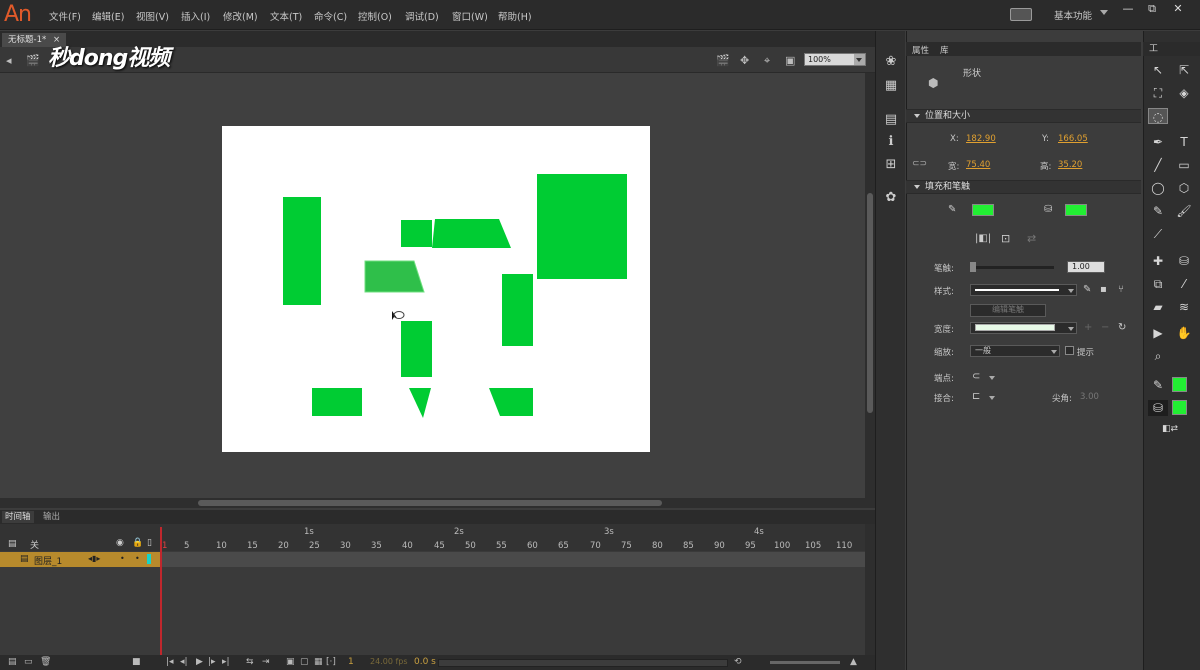 The height and width of the screenshot is (670, 1200). Describe the element at coordinates (1170, 429) in the screenshot. I see `swap-colors-icon: ◧⇄` at that location.